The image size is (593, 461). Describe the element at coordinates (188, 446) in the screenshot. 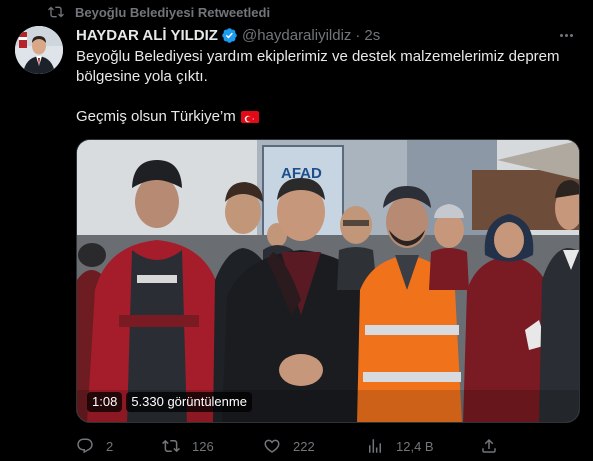

I see `retweet-button: 126` at that location.